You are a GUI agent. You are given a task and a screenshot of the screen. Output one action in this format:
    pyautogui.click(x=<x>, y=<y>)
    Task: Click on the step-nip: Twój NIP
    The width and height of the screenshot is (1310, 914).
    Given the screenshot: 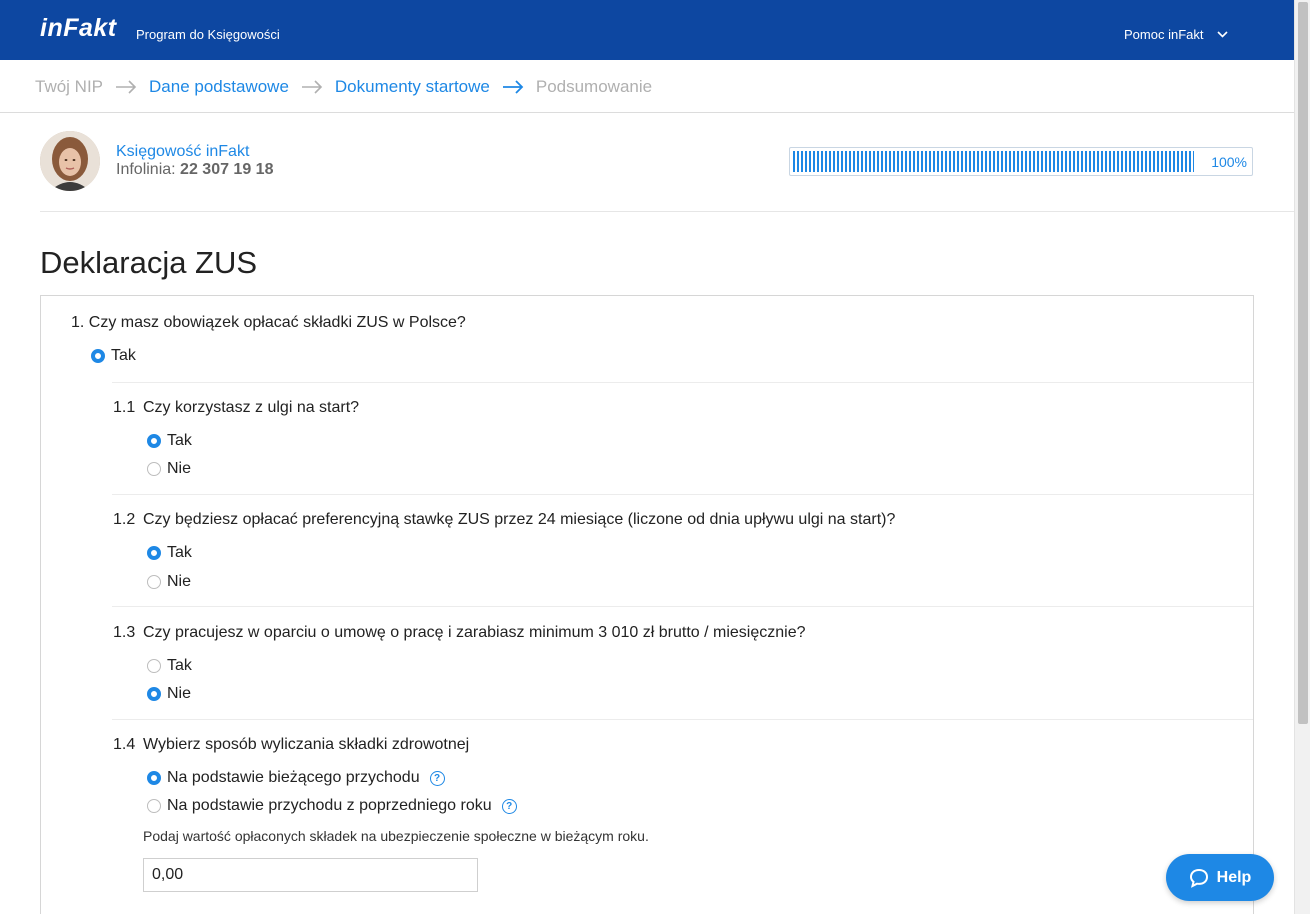 What is the action you would take?
    pyautogui.click(x=69, y=87)
    